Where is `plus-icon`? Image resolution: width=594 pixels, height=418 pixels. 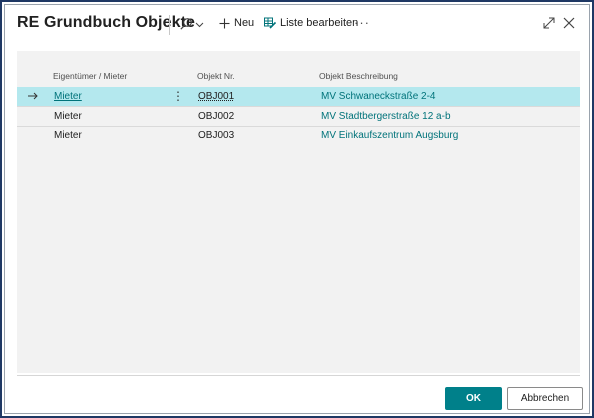
plus-icon is located at coordinates (224, 23).